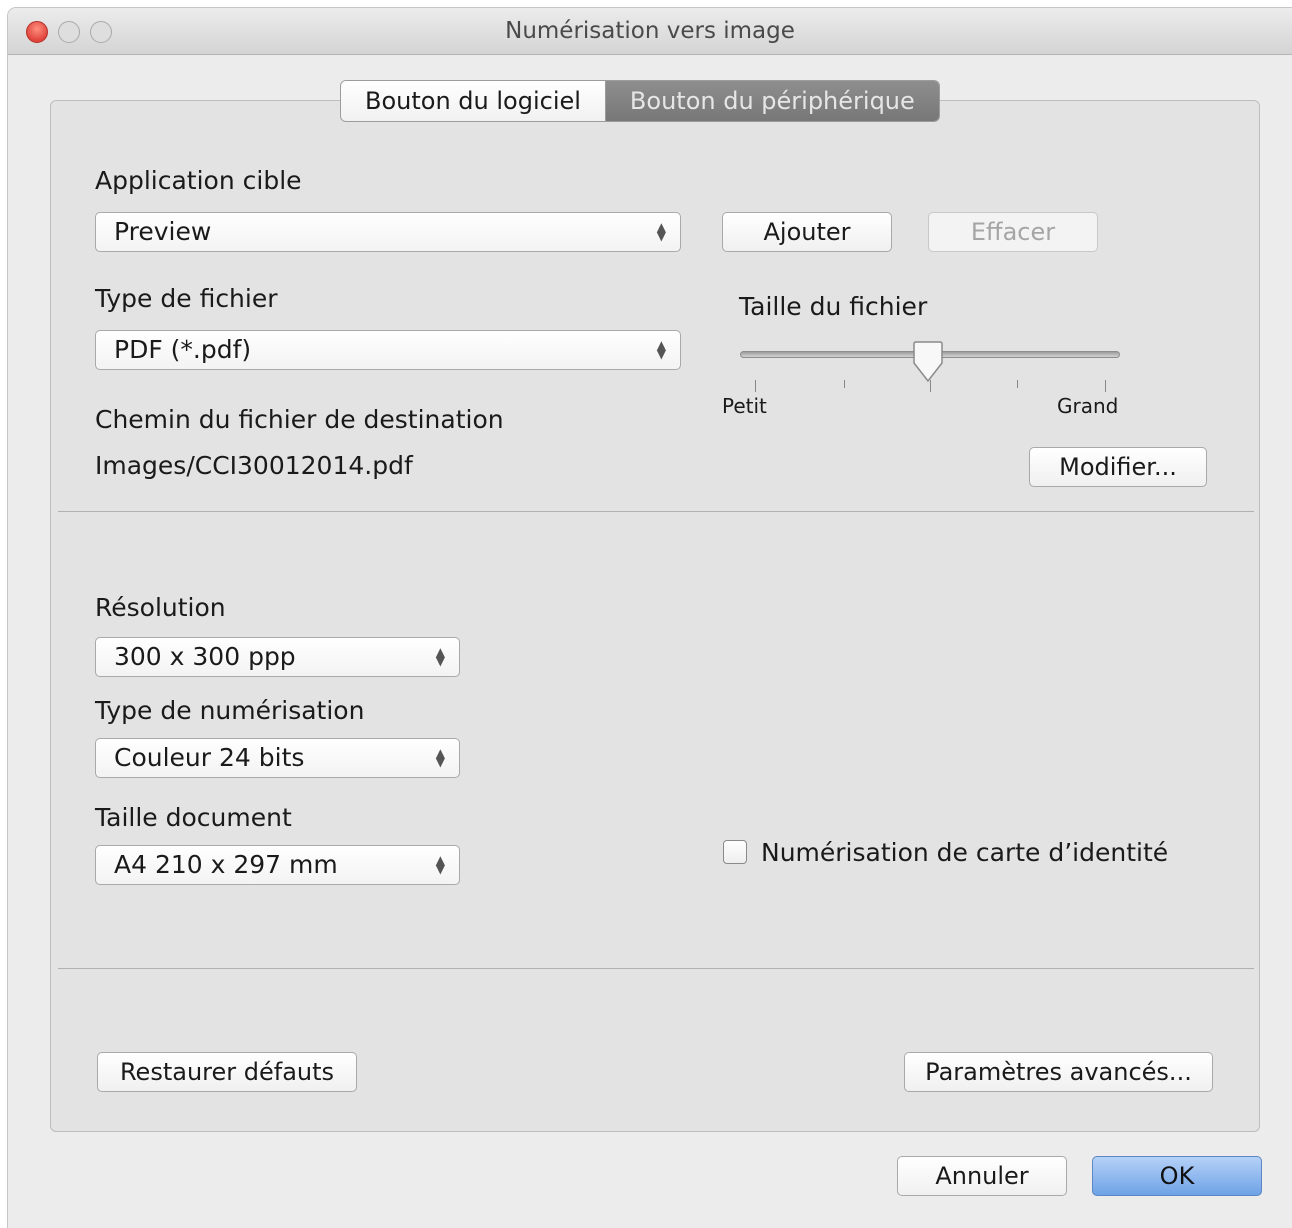  Describe the element at coordinates (227, 1072) in the screenshot. I see `restore-defaults-button: Restaurer défauts` at that location.